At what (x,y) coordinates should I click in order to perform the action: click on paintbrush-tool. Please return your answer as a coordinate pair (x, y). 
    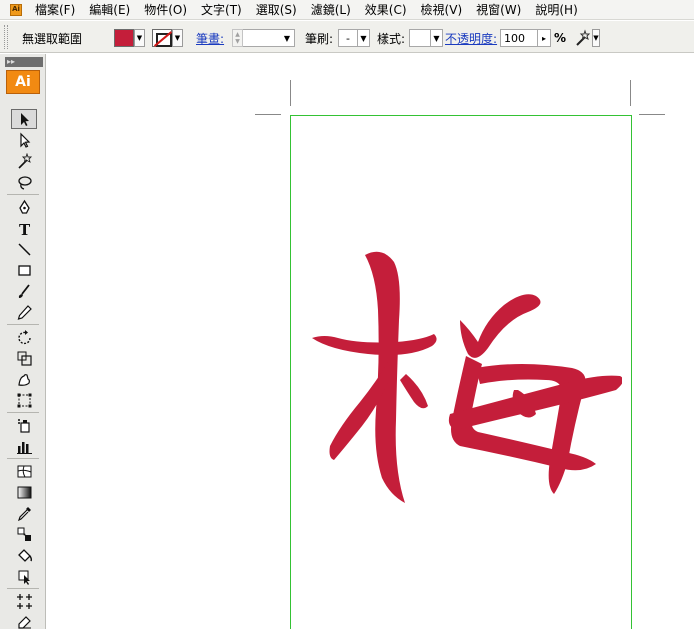
    Looking at the image, I should click on (24, 291).